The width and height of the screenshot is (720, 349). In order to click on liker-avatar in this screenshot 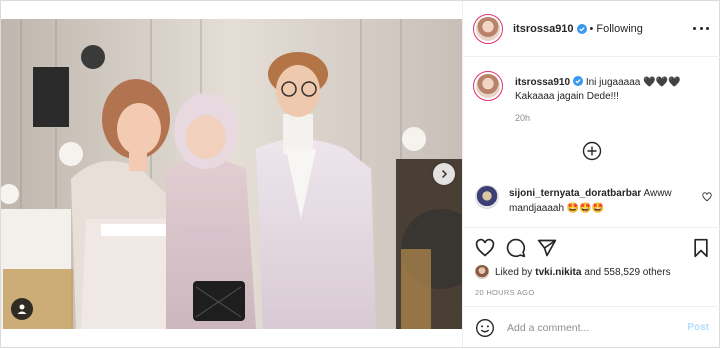, I will do `click(482, 272)`.